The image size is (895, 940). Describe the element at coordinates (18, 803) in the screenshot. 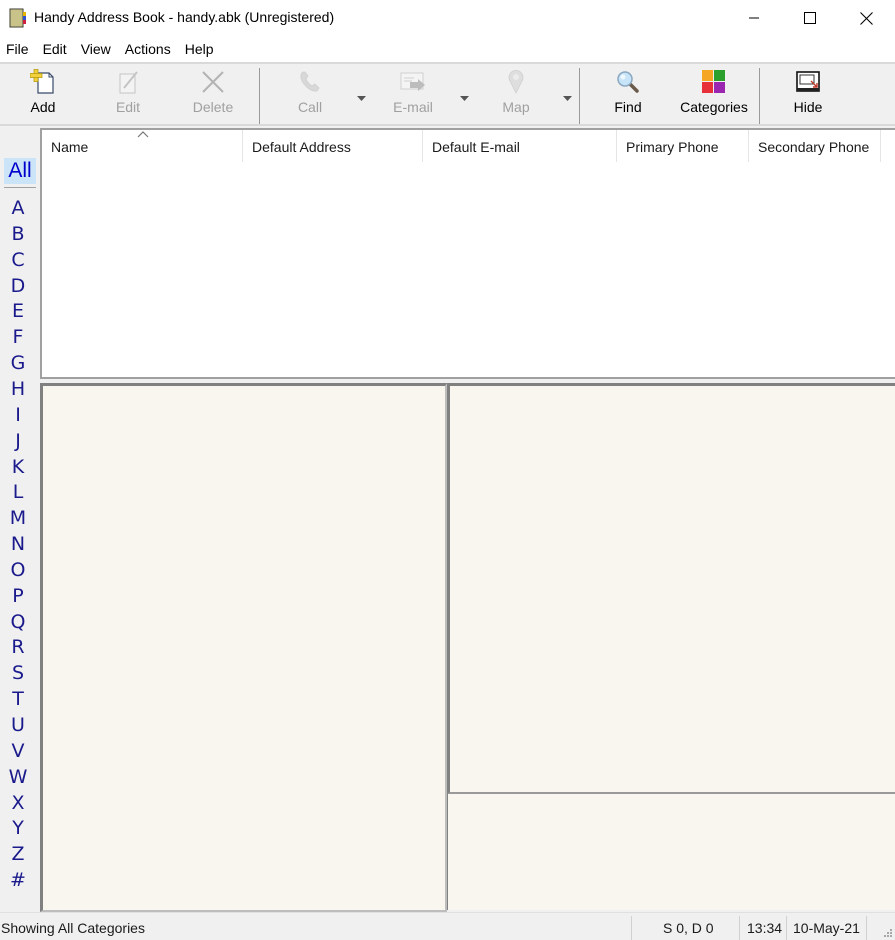

I see `alpha-letter-x: X` at that location.